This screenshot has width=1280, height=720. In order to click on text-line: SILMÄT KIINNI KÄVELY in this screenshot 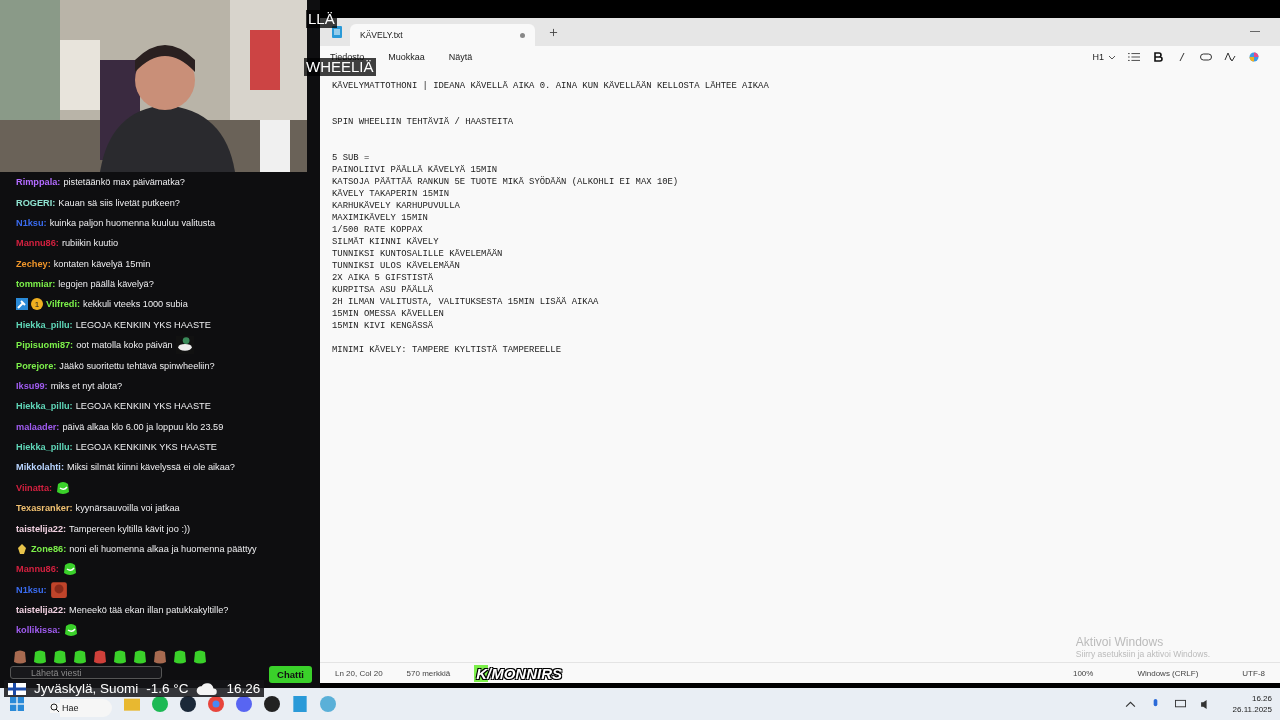, I will do `click(386, 242)`.